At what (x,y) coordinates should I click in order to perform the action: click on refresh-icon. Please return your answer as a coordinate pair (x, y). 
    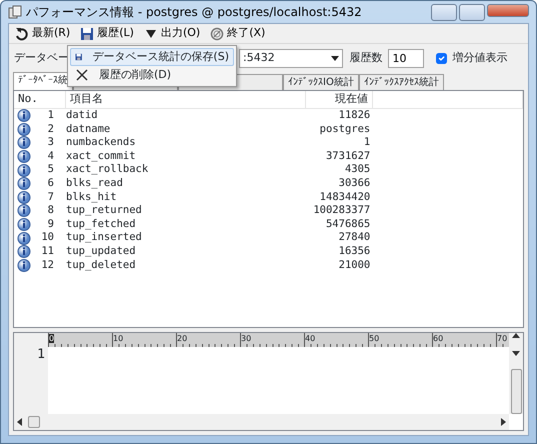
    Looking at the image, I should click on (22, 33).